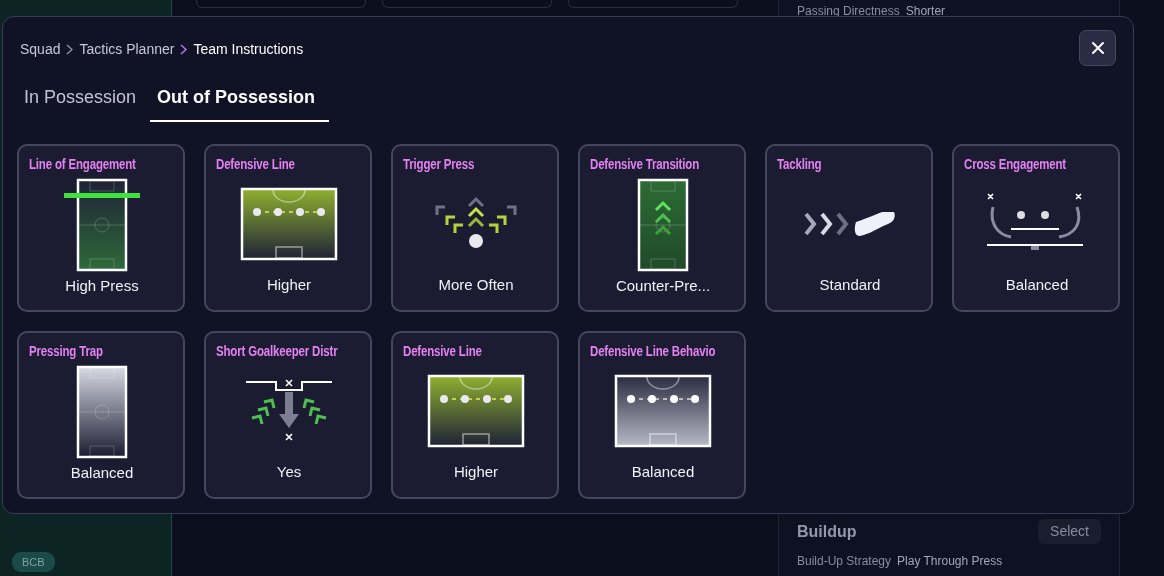  What do you see at coordinates (439, 164) in the screenshot?
I see `card-title: Trigger Press` at bounding box center [439, 164].